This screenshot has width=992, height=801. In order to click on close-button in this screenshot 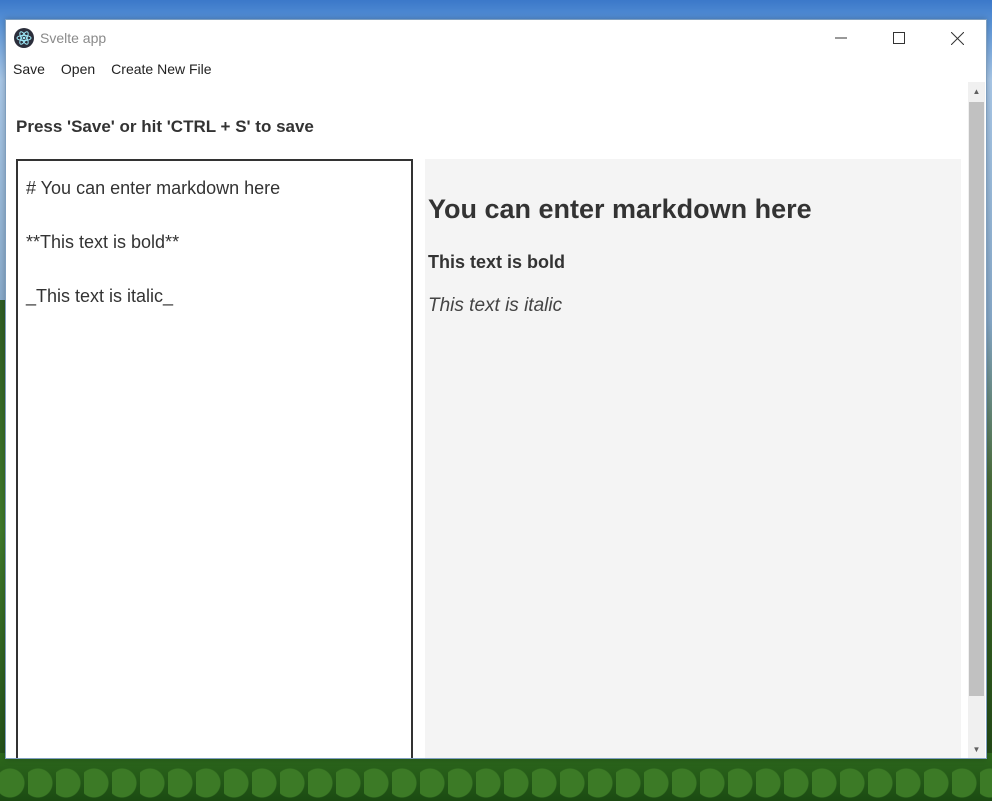, I will do `click(957, 38)`.